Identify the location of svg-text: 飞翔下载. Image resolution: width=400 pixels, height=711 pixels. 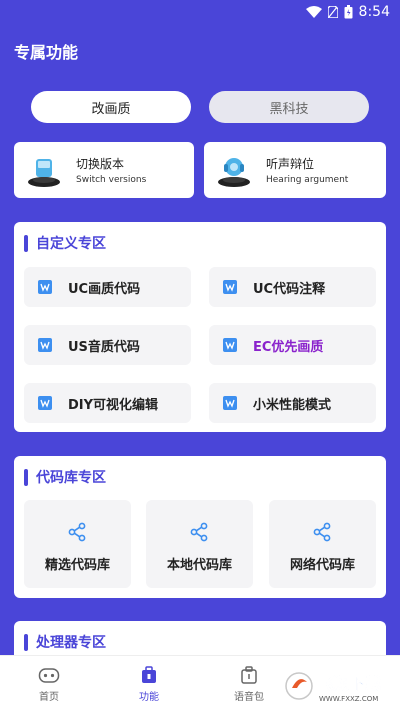
(349, 683).